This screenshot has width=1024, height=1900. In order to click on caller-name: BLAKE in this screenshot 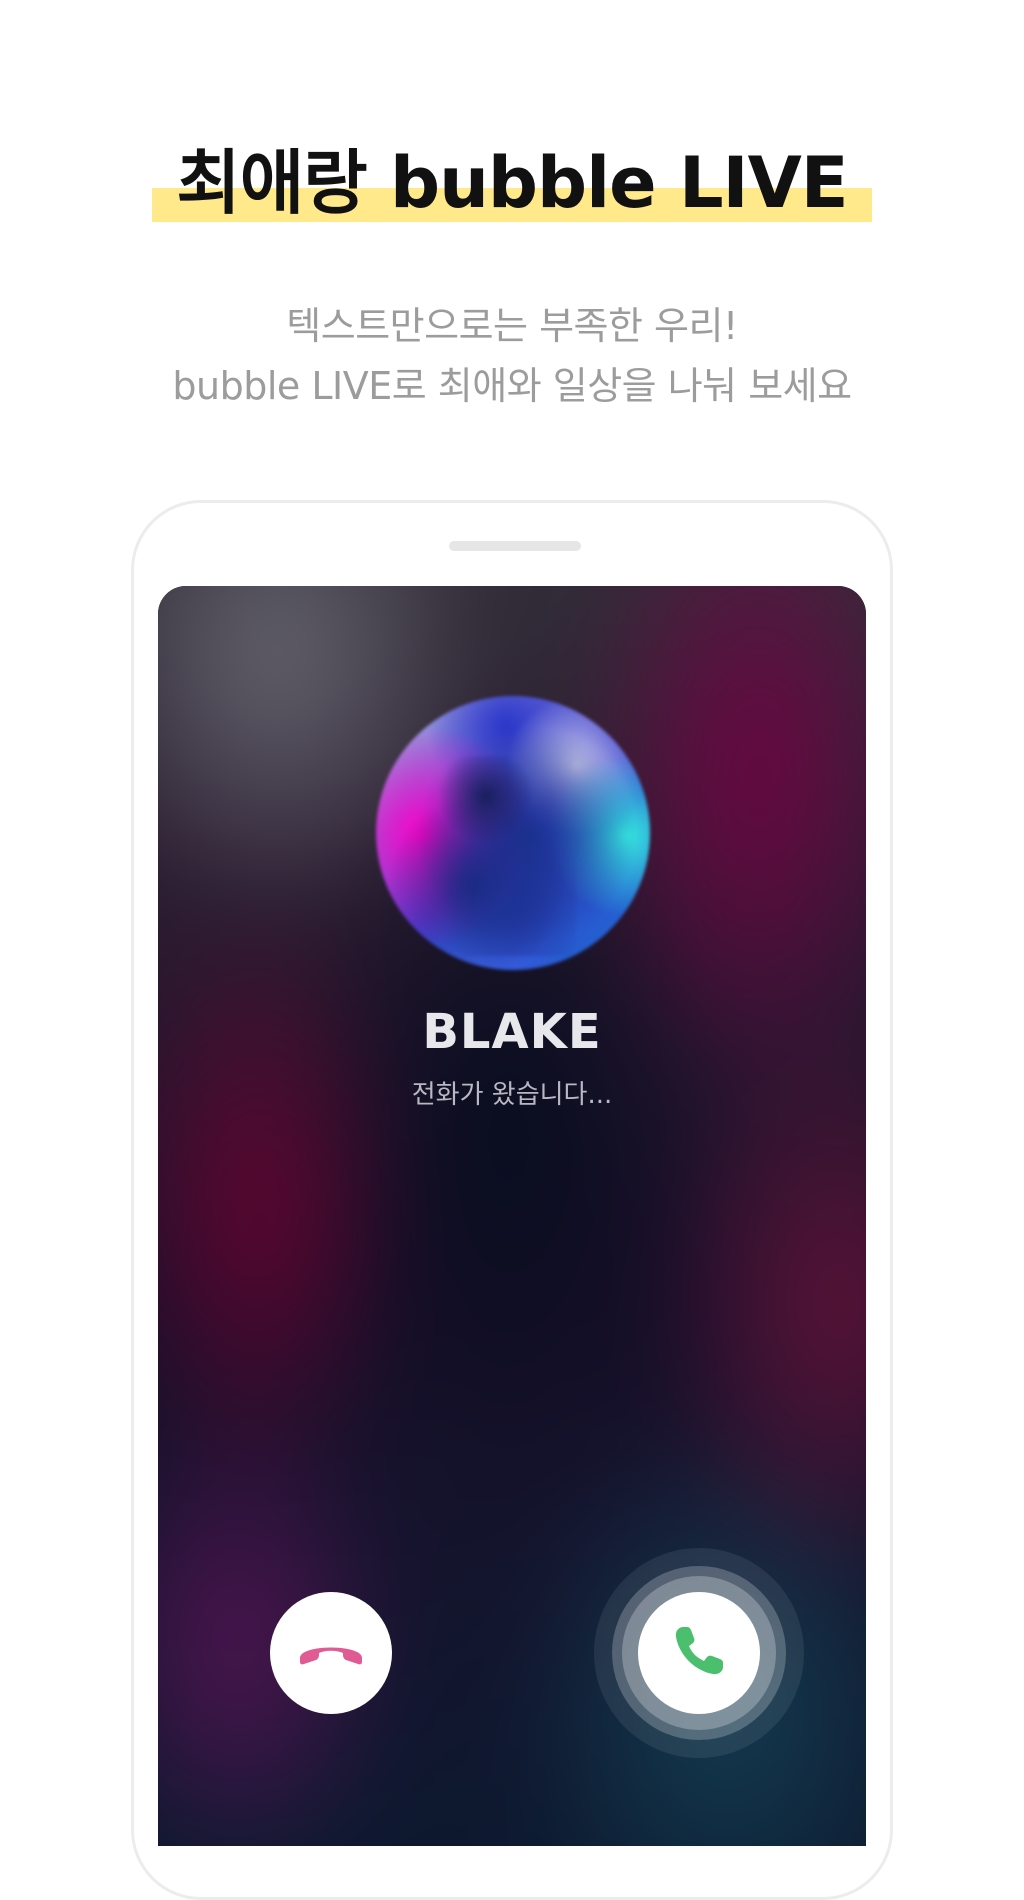, I will do `click(512, 1032)`.